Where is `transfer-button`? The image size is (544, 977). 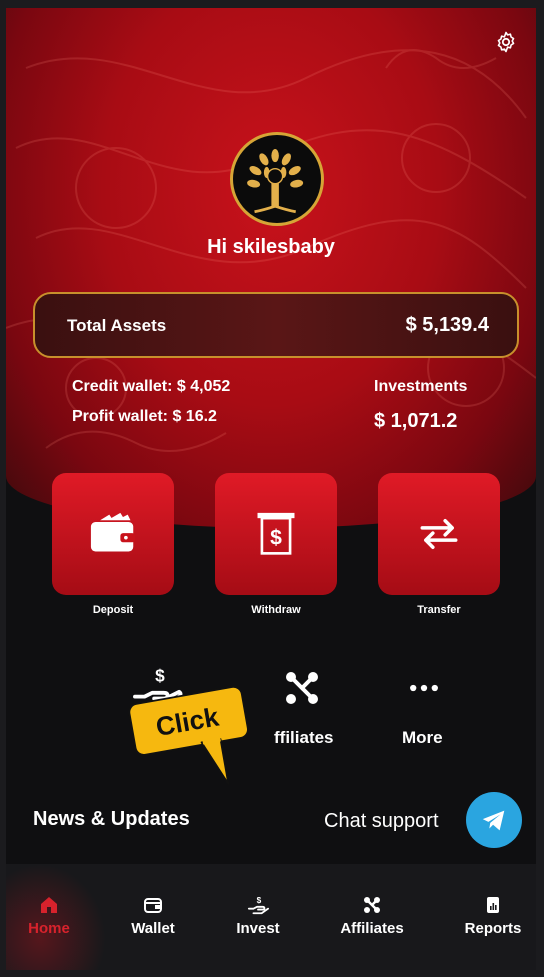
transfer-button is located at coordinates (439, 534).